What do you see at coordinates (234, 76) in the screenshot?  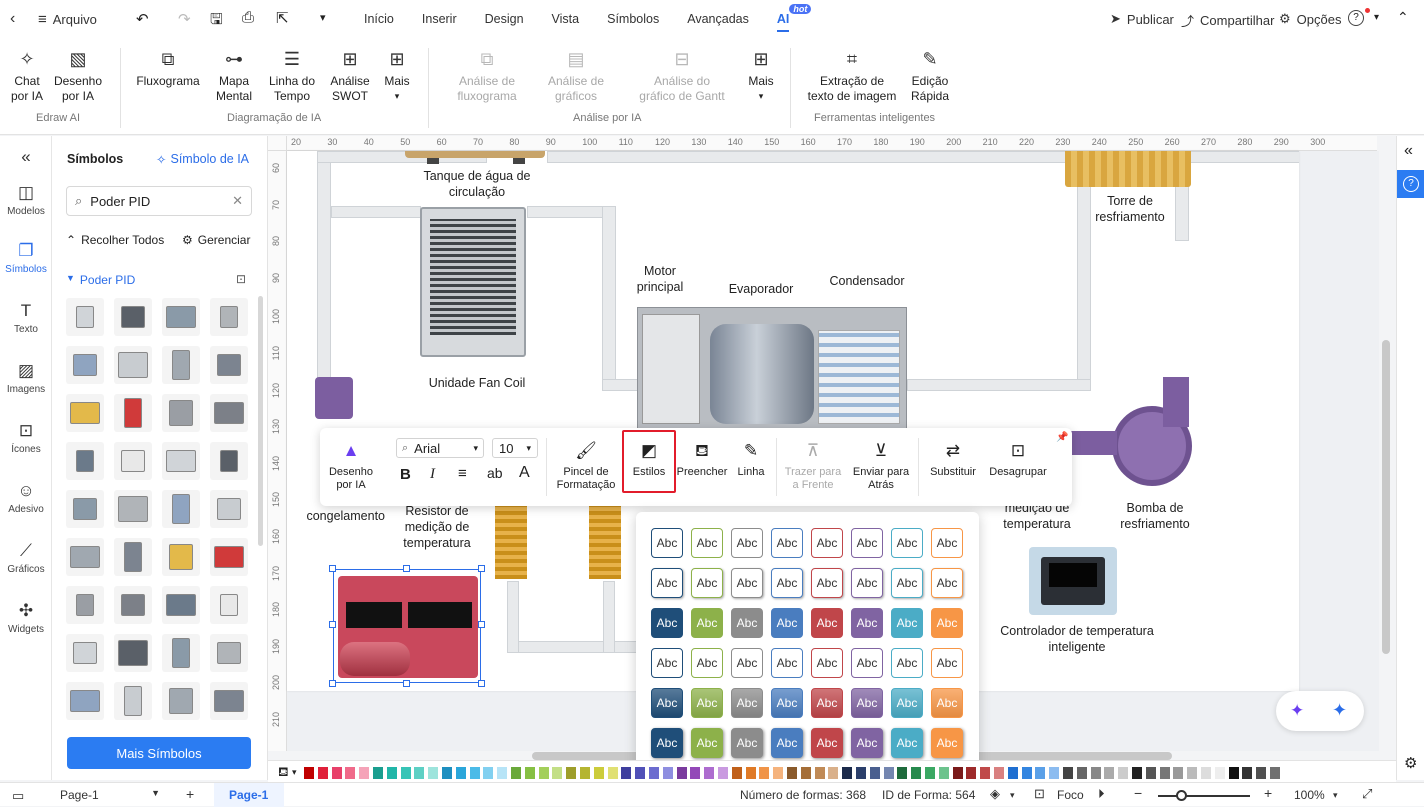 I see `mindmap-button: ⊶ Mapa Mental` at bounding box center [234, 76].